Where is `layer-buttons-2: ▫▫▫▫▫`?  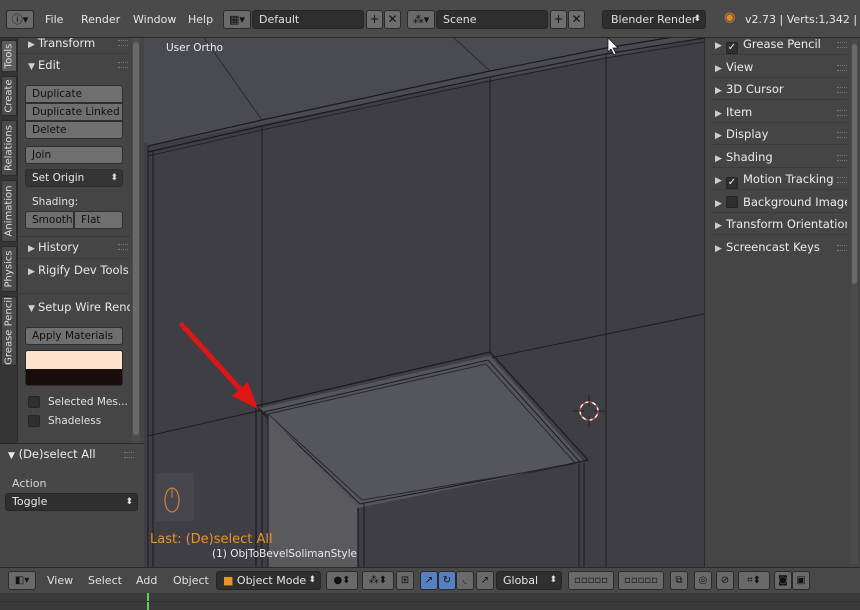 layer-buttons-2: ▫▫▫▫▫ is located at coordinates (641, 580).